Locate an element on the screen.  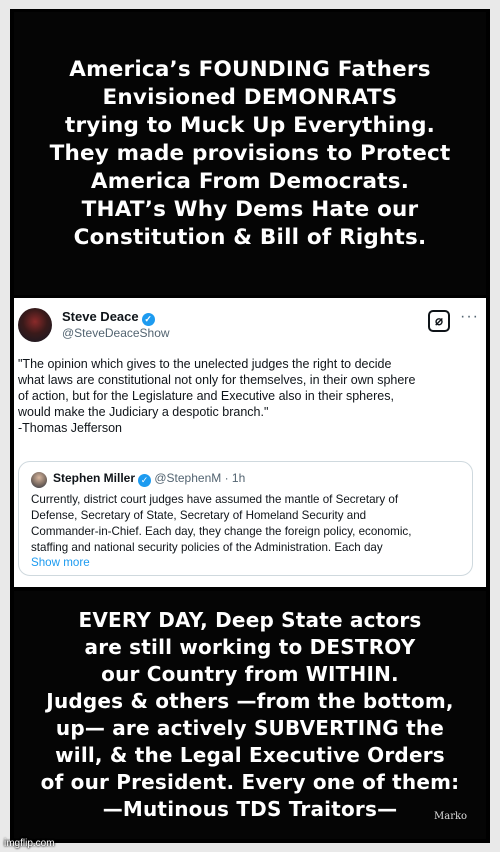
tweet-author-name-text: Steve Deace is located at coordinates (100, 316).